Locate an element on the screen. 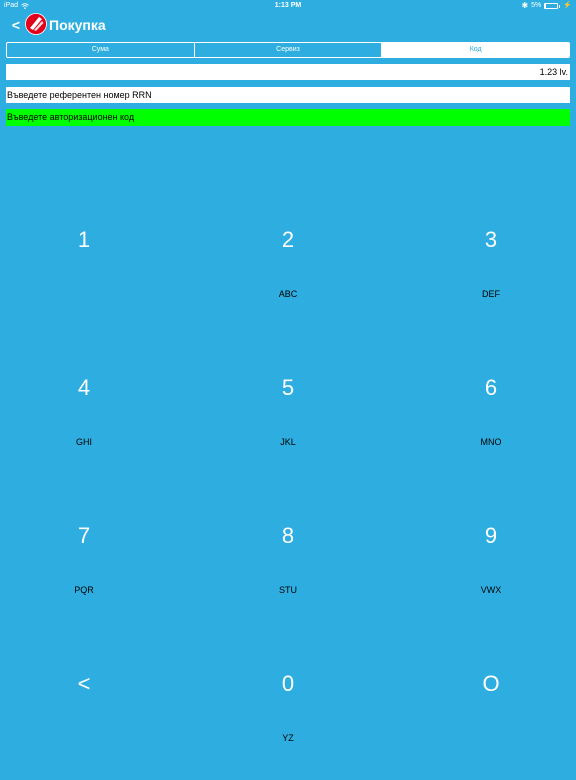  key-digit: 8 is located at coordinates (288, 535).